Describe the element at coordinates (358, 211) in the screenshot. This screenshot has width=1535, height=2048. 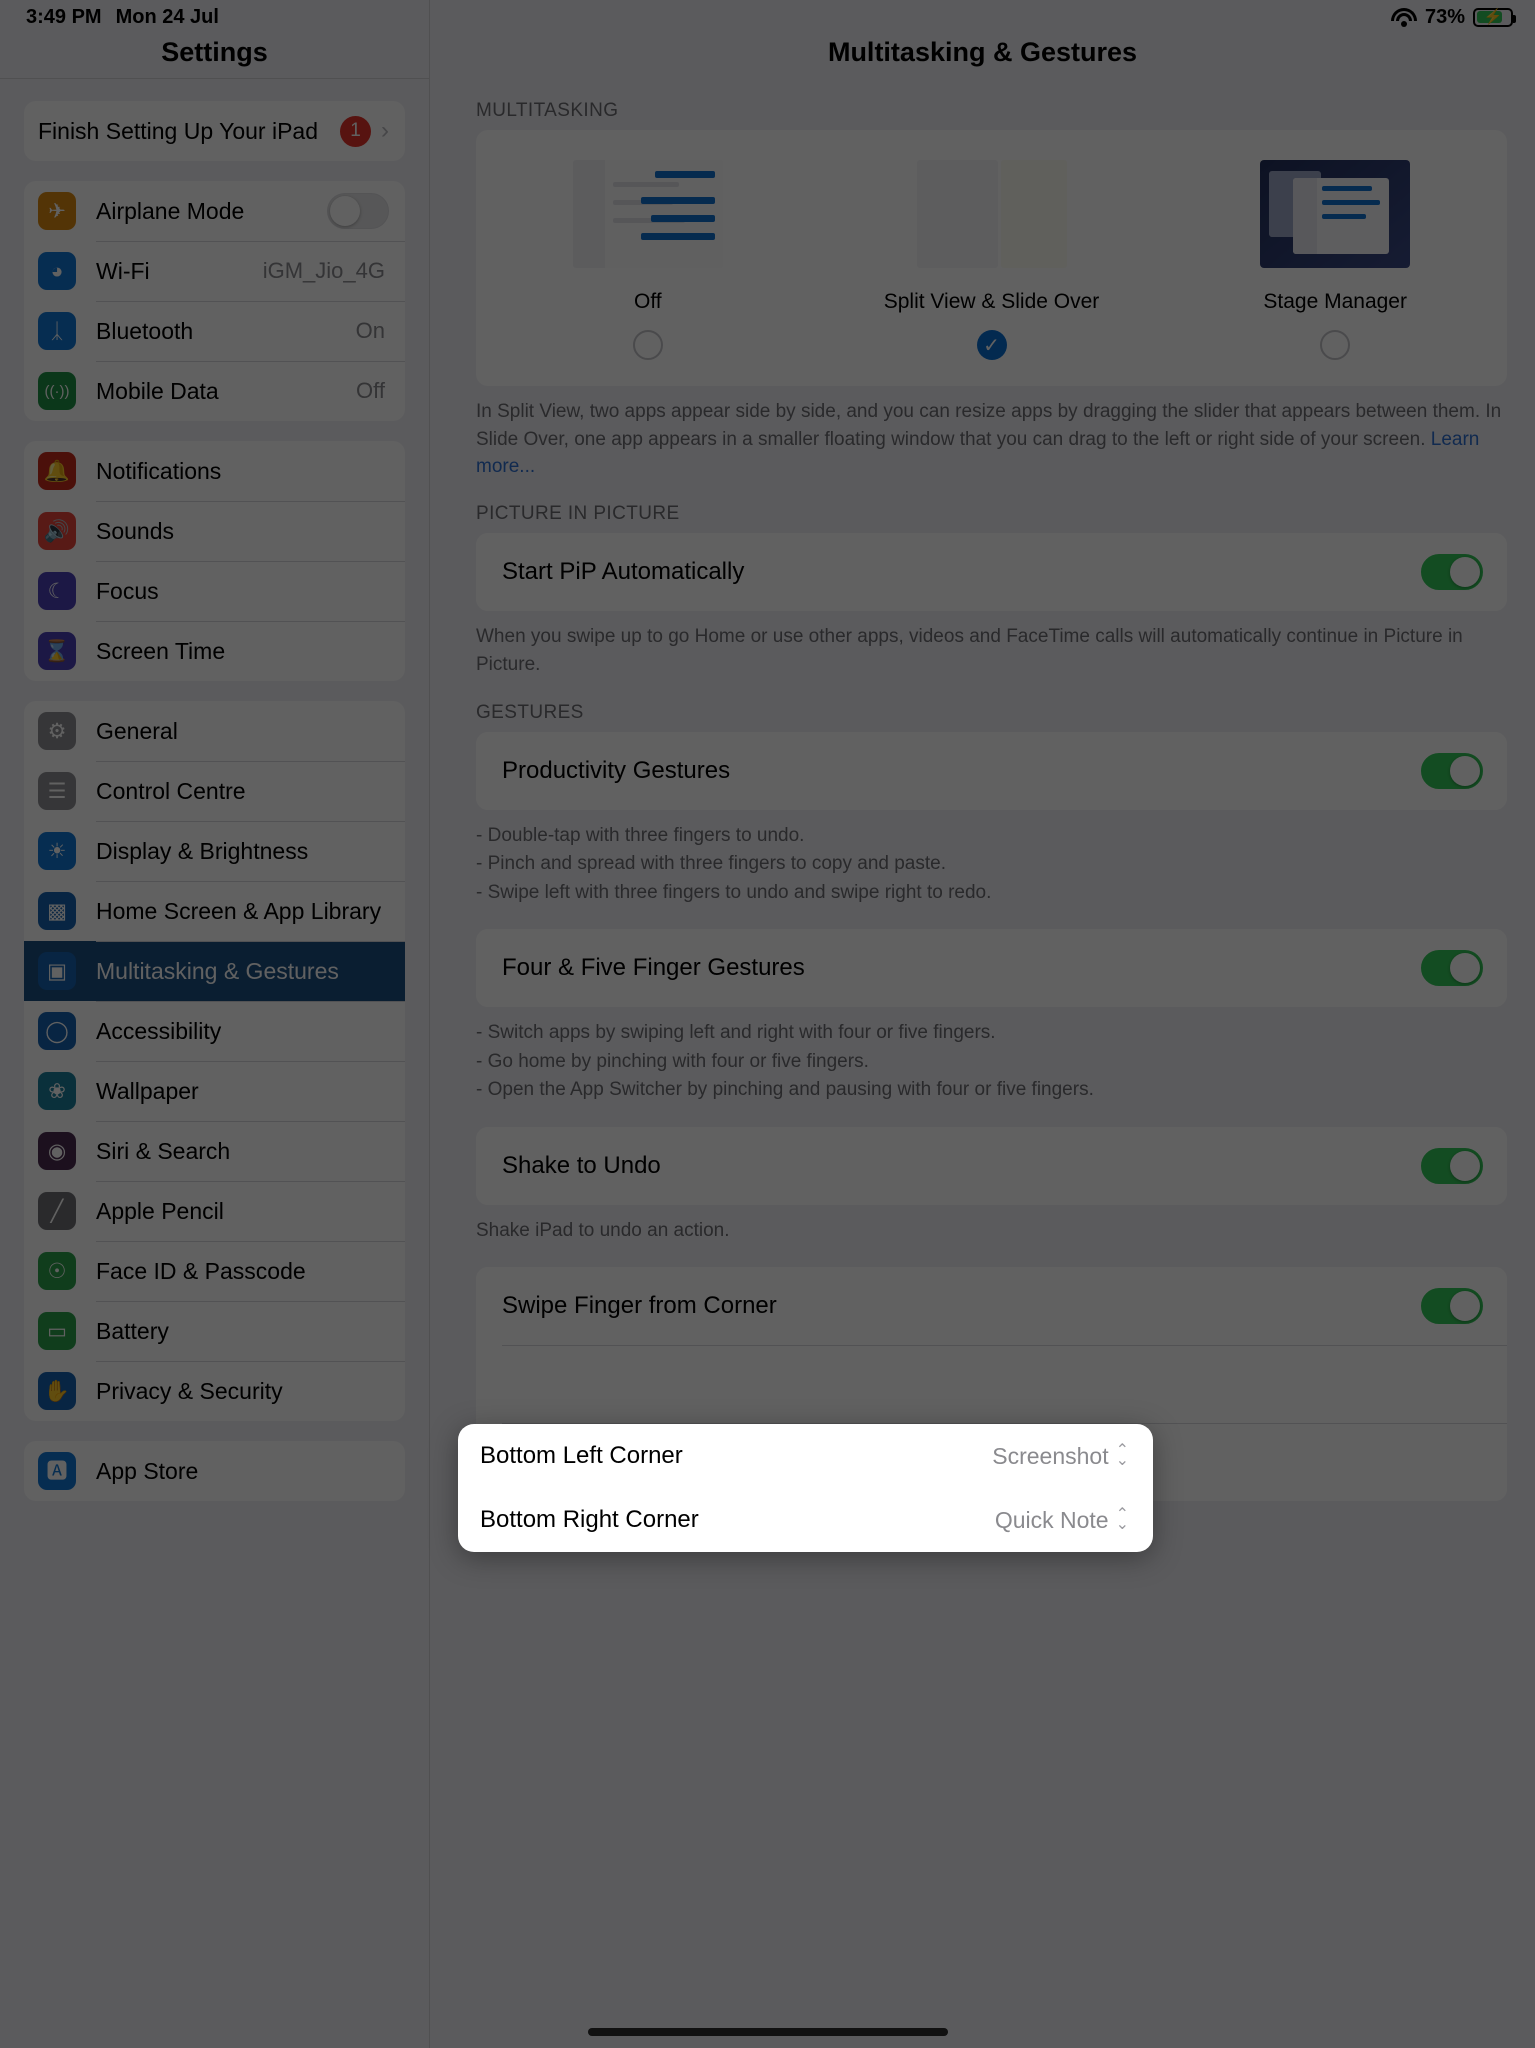
I see `airplane-mode-toggle` at that location.